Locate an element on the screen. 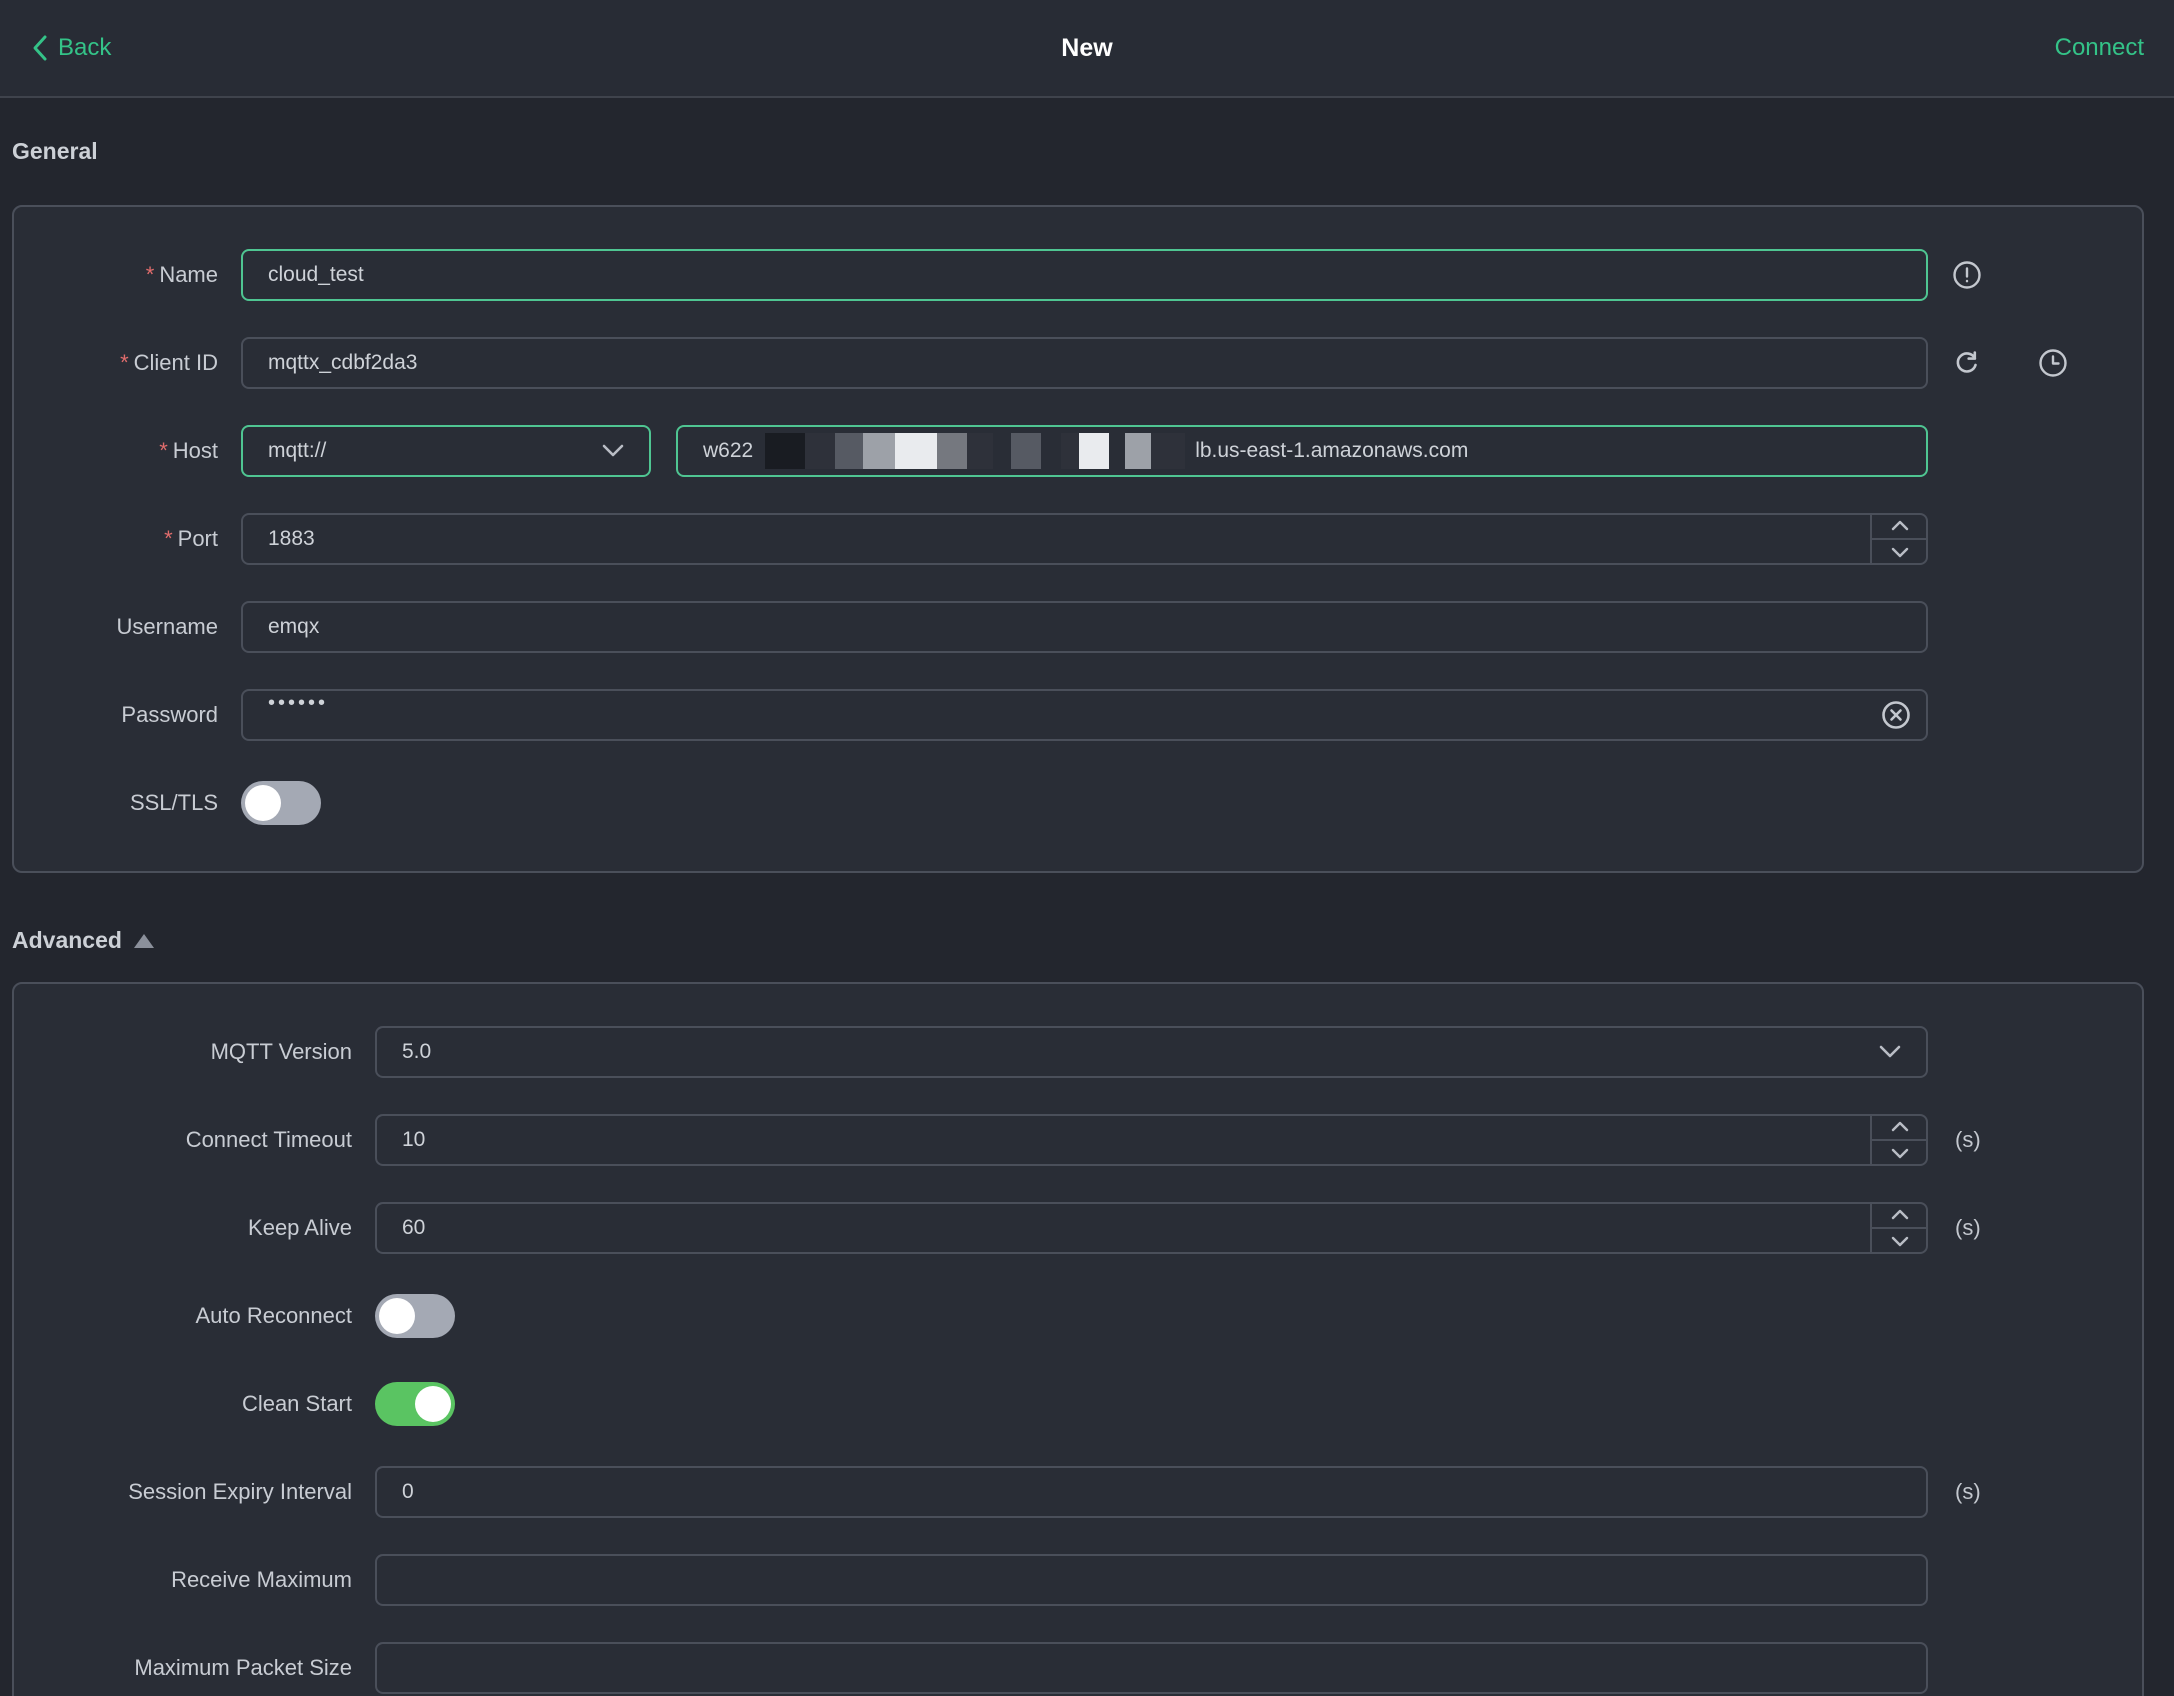 The height and width of the screenshot is (1696, 2174). password-masked-value: •••••• is located at coordinates (298, 703).